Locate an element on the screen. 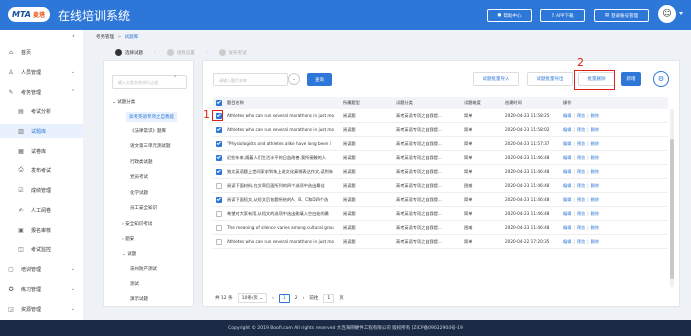 The width and height of the screenshot is (691, 336). sidebar-item: ◫ 考试监控 is located at coordinates (41, 249).